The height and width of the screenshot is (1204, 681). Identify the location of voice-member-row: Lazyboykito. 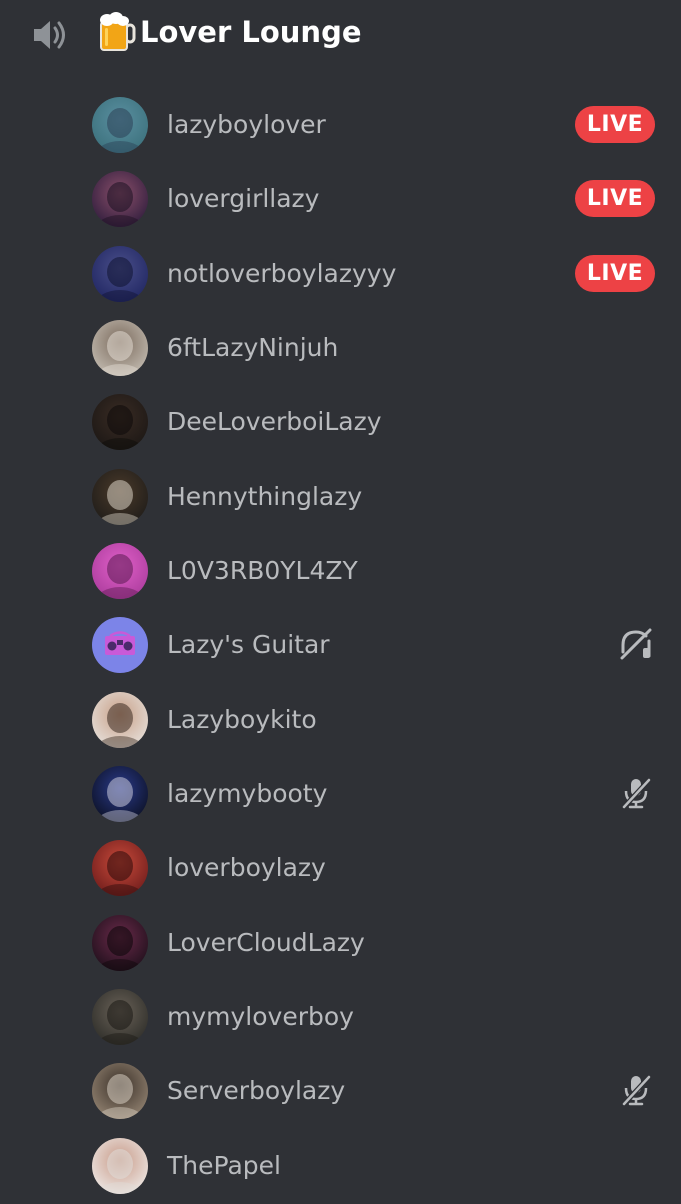
(340, 721).